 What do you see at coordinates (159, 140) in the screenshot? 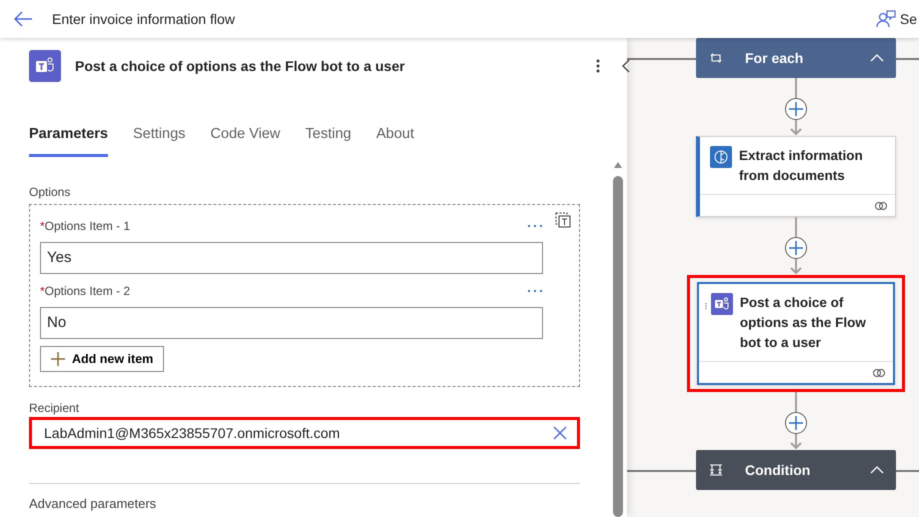
I see `tab: Settings` at bounding box center [159, 140].